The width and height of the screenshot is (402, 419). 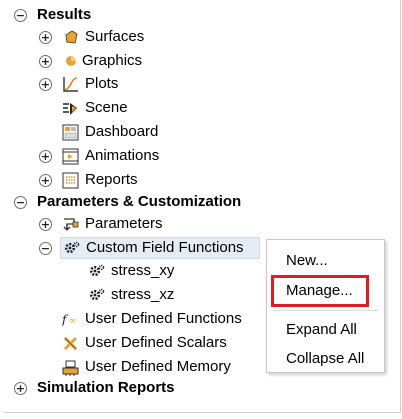 What do you see at coordinates (64, 14) in the screenshot?
I see `tree-node-label: Results` at bounding box center [64, 14].